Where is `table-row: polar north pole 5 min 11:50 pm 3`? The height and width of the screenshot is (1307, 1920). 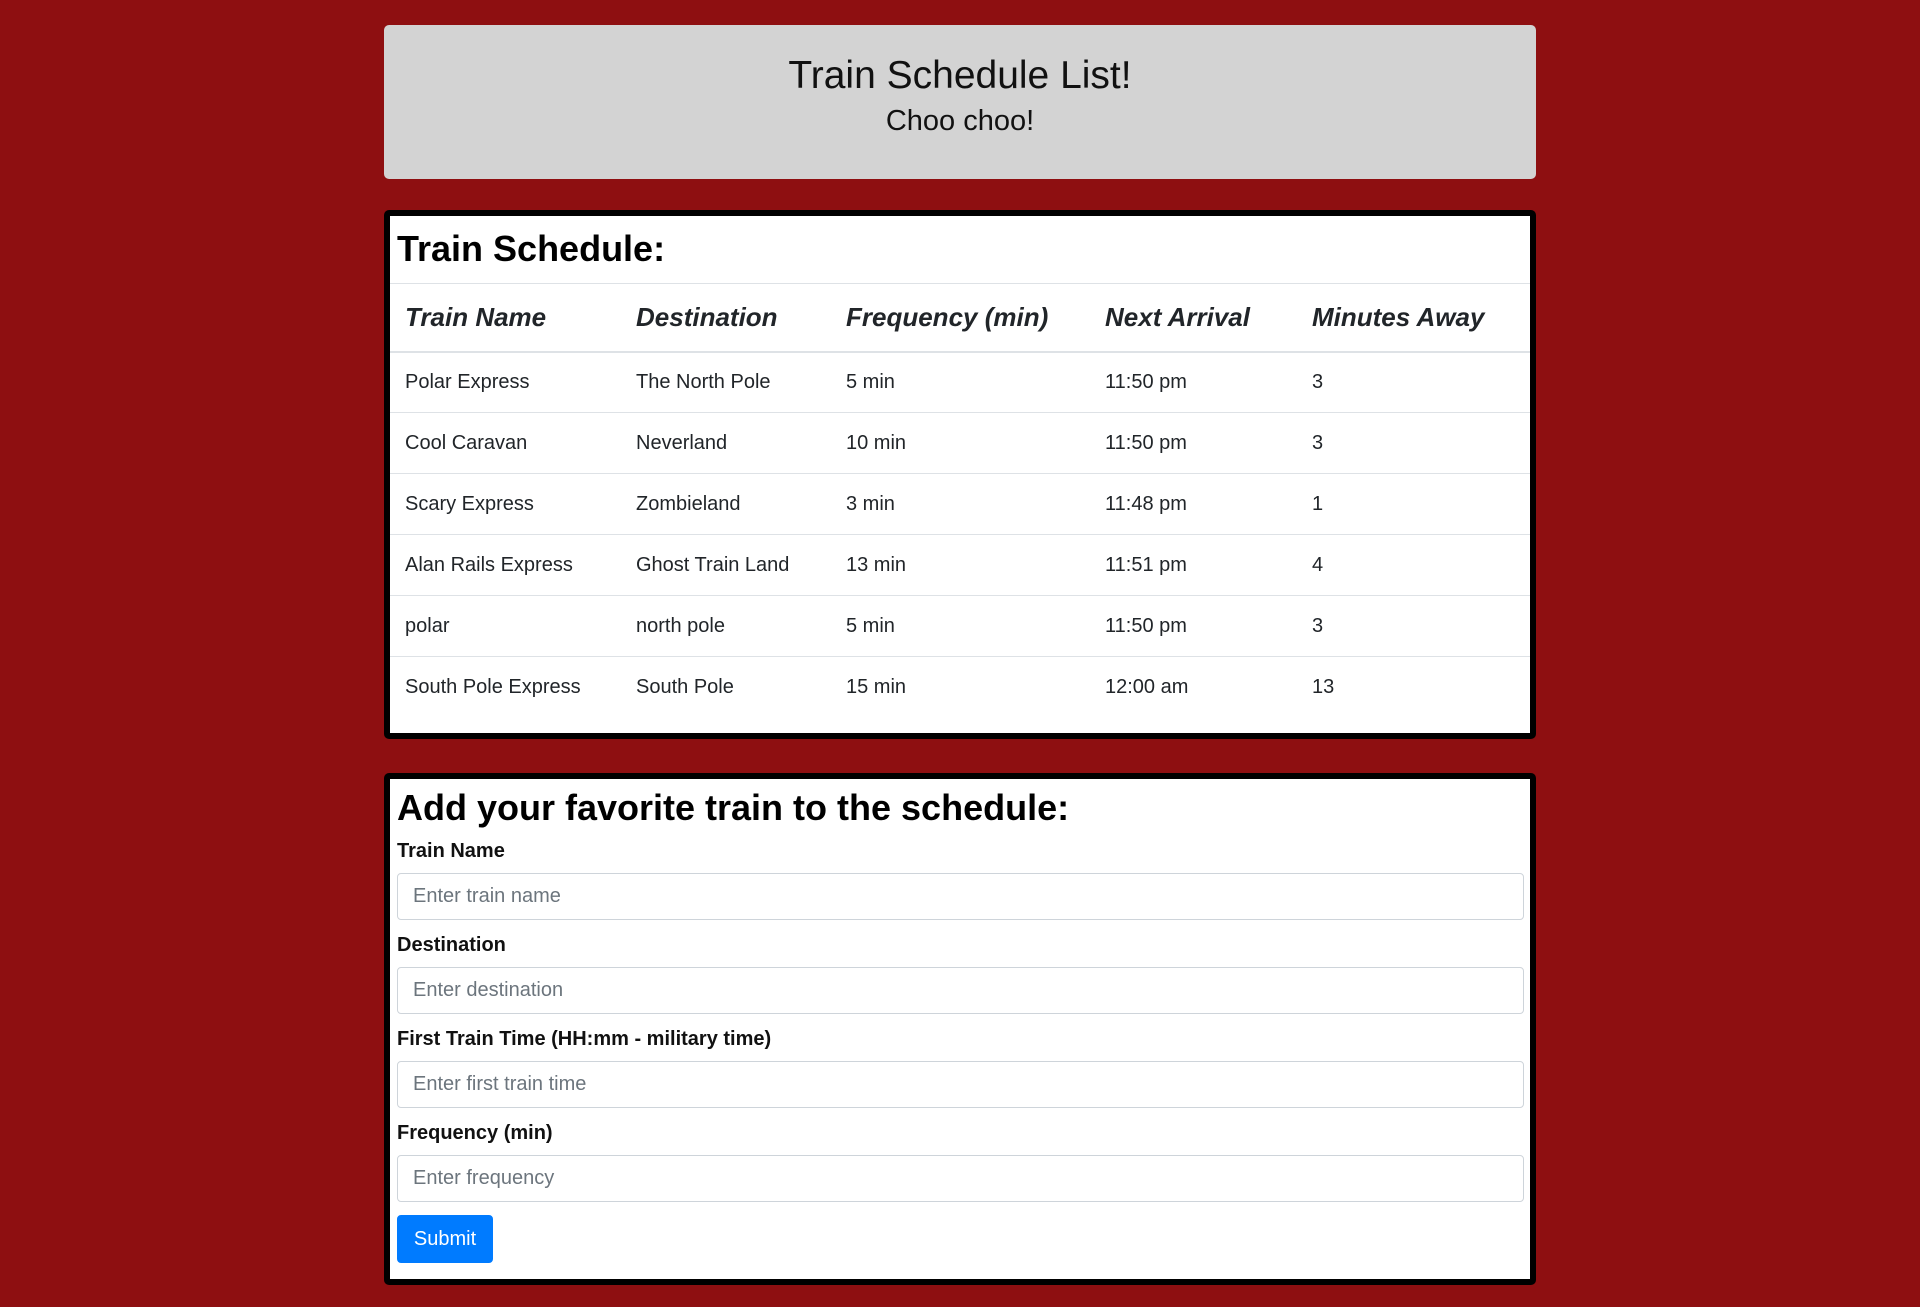 table-row: polar north pole 5 min 11:50 pm 3 is located at coordinates (960, 626).